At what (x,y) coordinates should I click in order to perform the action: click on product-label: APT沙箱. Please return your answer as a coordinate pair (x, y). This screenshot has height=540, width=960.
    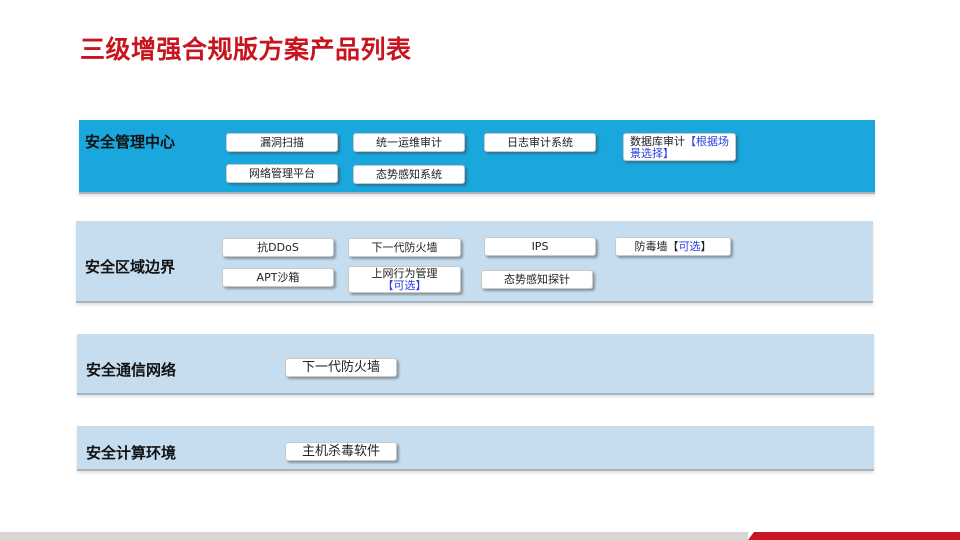
    Looking at the image, I should click on (278, 277).